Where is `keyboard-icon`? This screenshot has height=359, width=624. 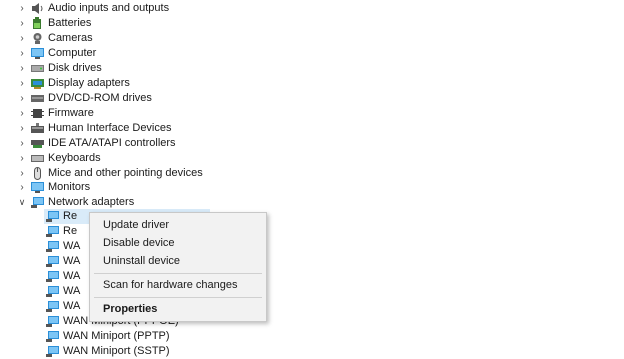
keyboard-icon is located at coordinates (37, 158).